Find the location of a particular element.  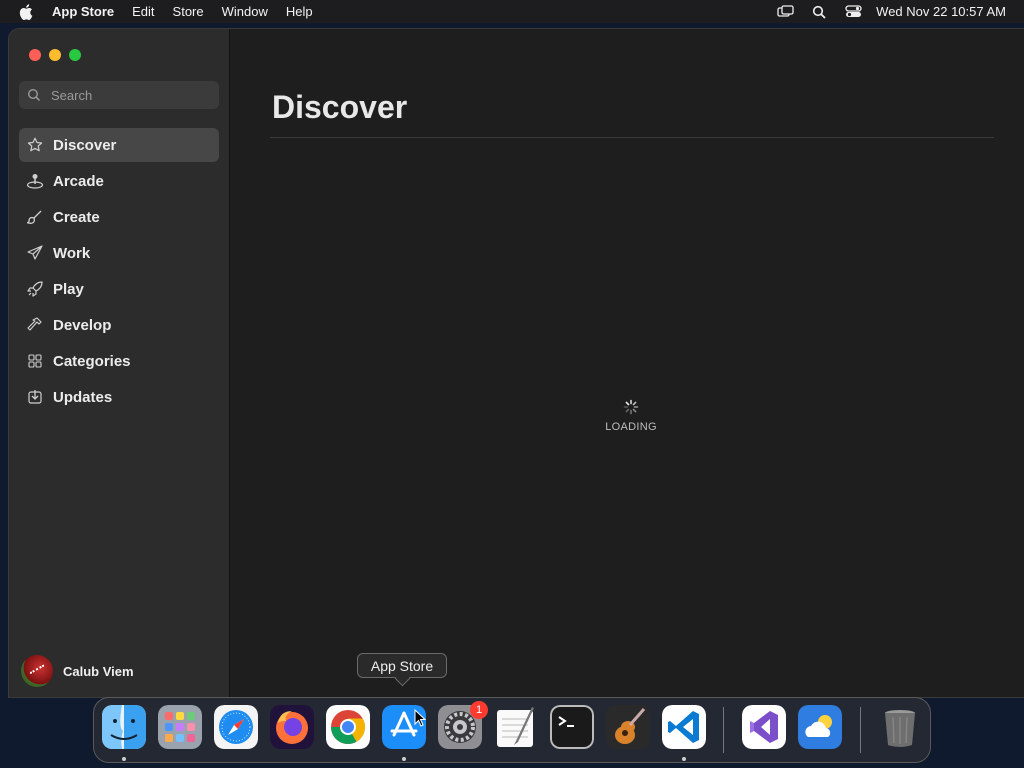

loading-text: LOADING is located at coordinates (631, 427).